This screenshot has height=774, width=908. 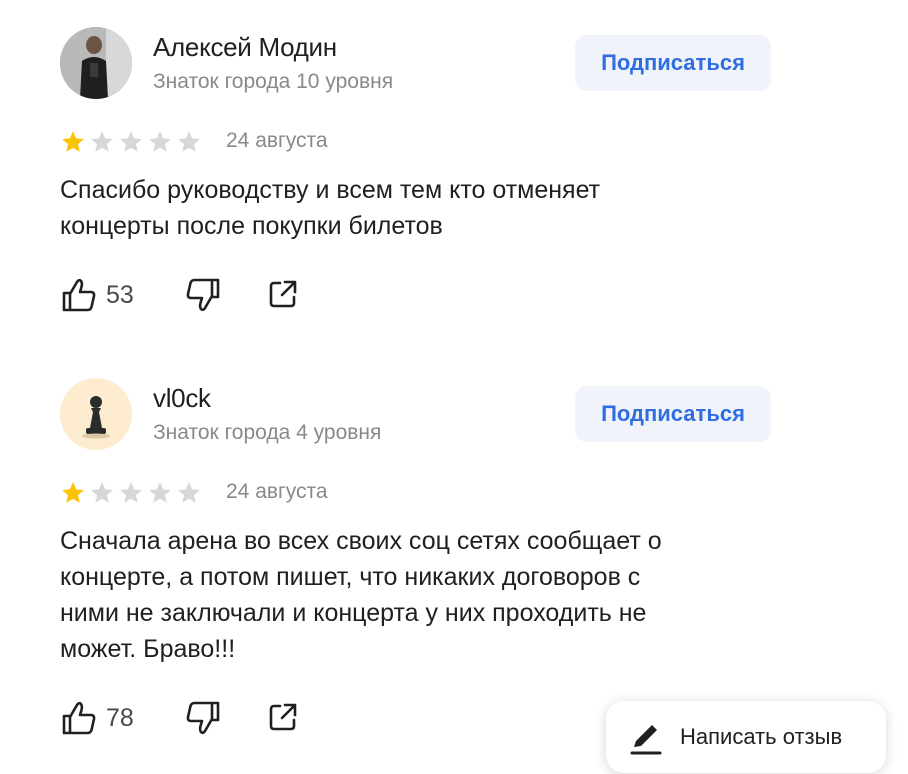 I want to click on write-review-button: Написать отзыв, so click(x=746, y=737).